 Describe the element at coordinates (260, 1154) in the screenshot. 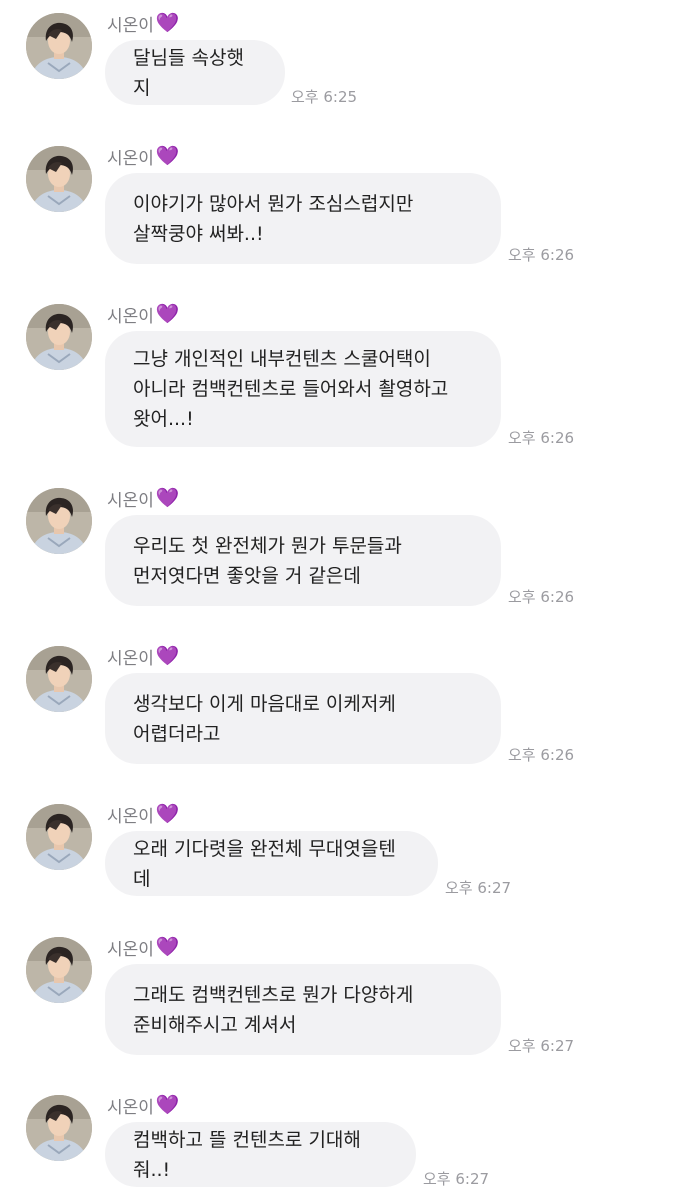

I see `message-bubble: 컴백하고 뜰 컨텐츠로 기대해줘..!` at that location.